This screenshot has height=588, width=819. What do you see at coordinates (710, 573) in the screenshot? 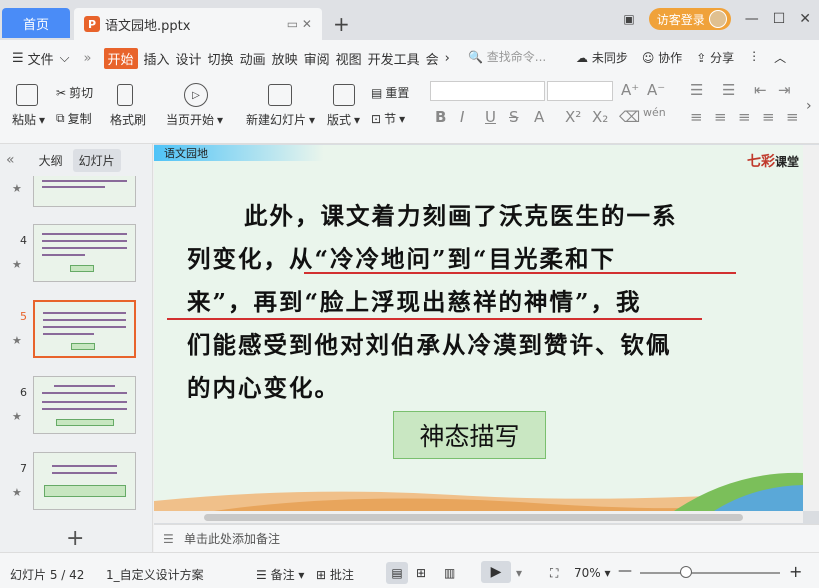
I see `zoom-slider` at bounding box center [710, 573].